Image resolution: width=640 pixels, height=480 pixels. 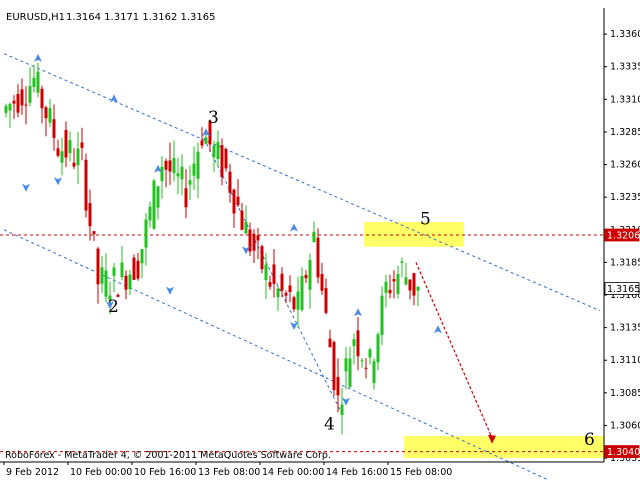 I want to click on price-tick-label: 1.3260, so click(x=625, y=165).